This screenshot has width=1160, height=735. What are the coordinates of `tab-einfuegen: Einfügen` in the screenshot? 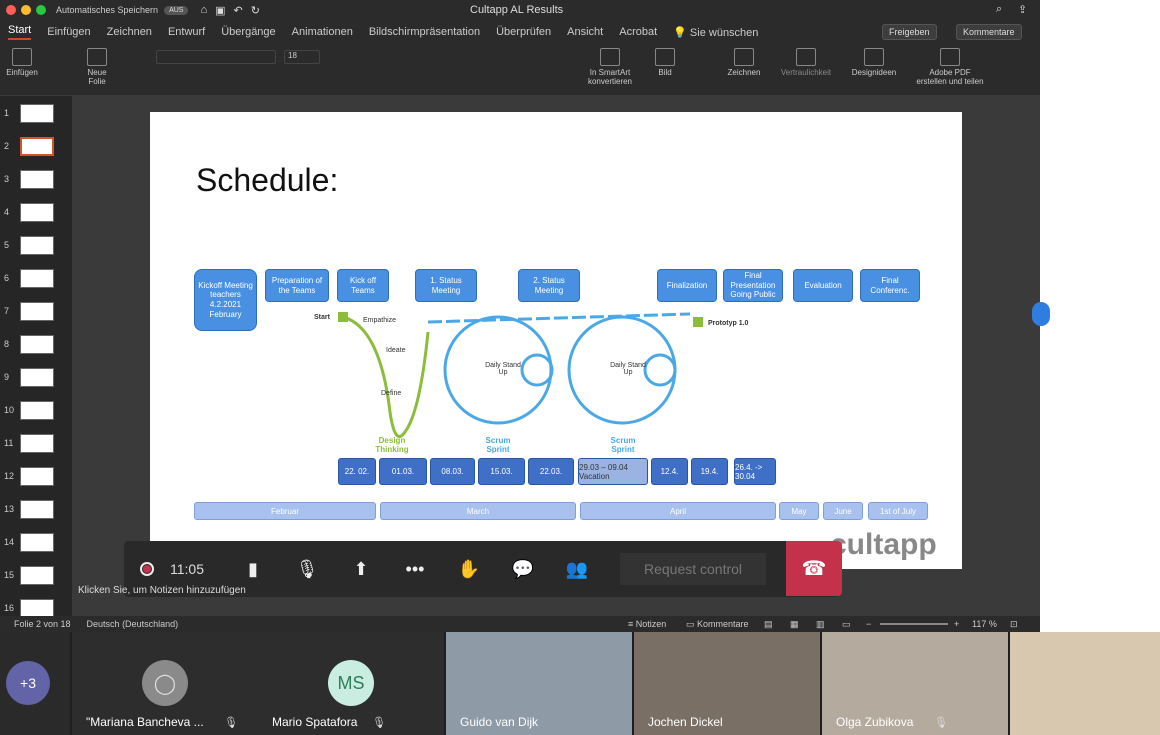 It's located at (68, 32).